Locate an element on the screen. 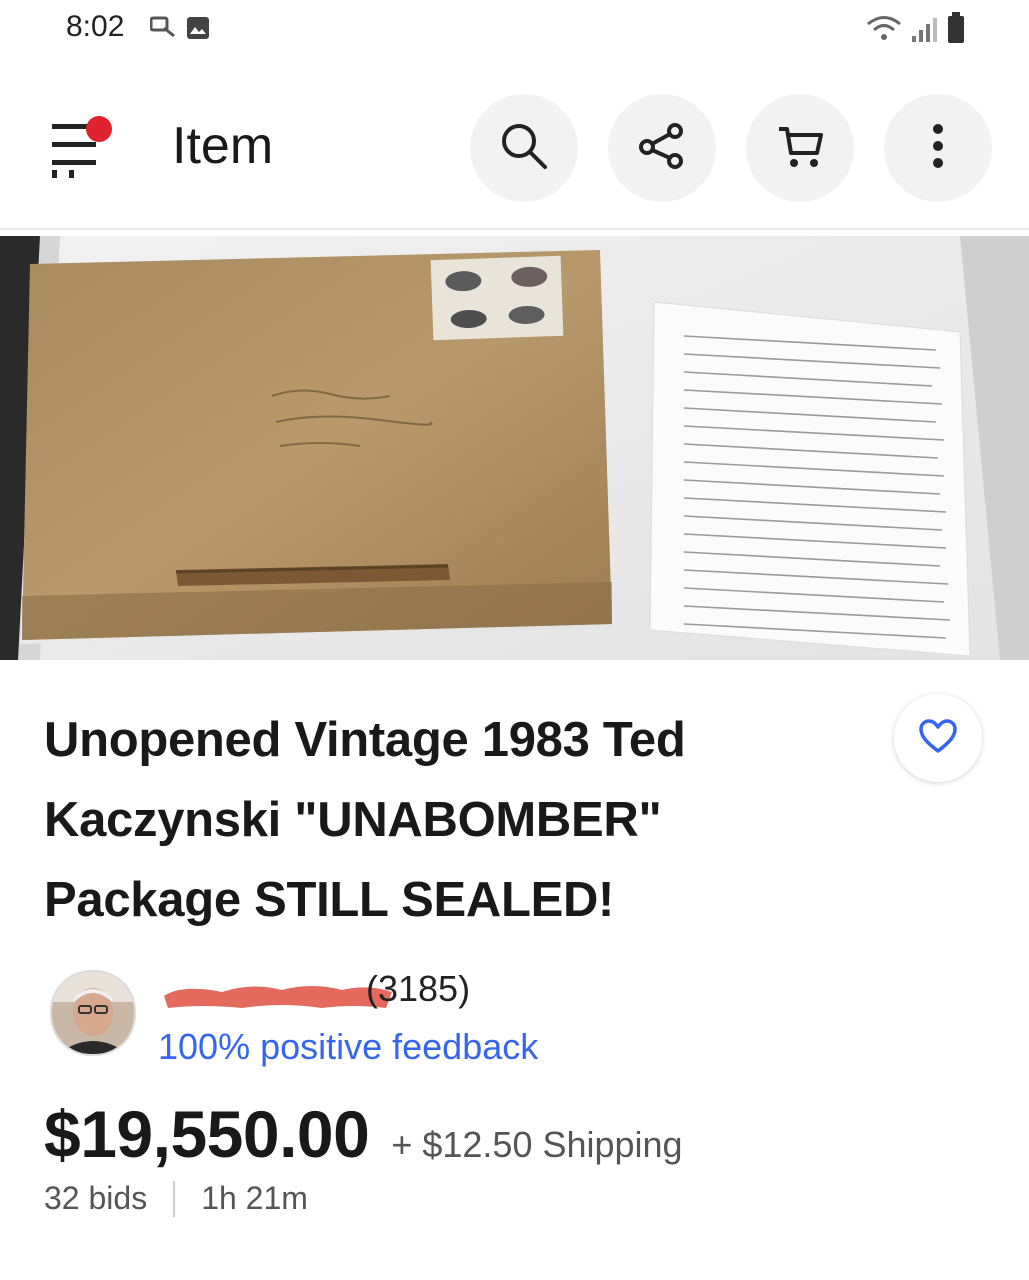 Image resolution: width=1029 pixels, height=1280 pixels. seller-feedback-percent: 100% positive feedback is located at coordinates (348, 1047).